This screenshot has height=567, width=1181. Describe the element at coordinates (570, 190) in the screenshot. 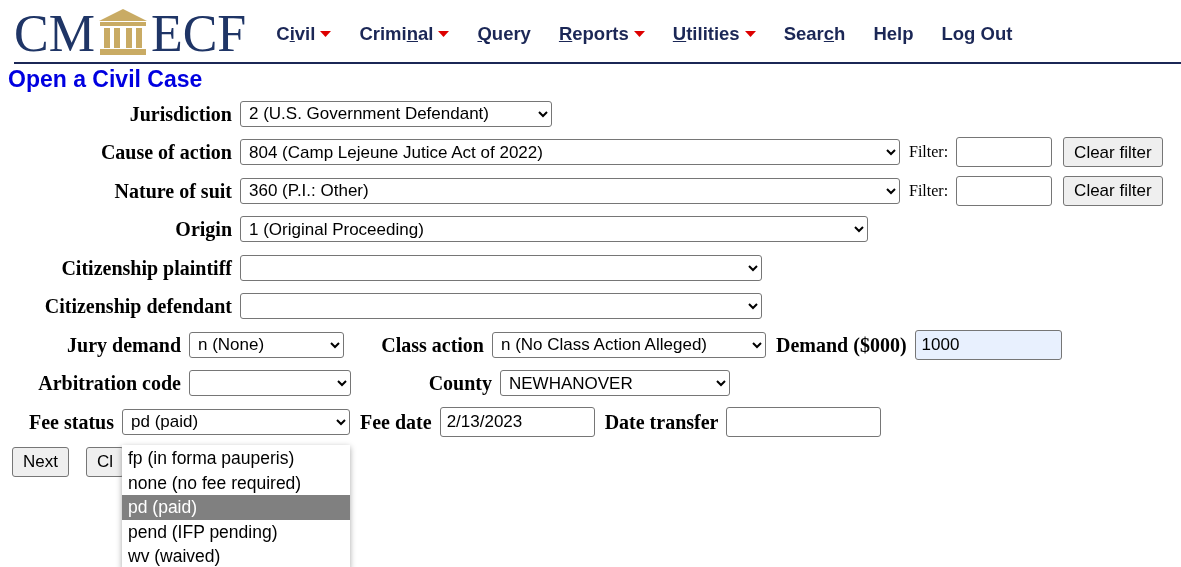

I see `dropdown-select: 360 (P.I.: Other)` at that location.